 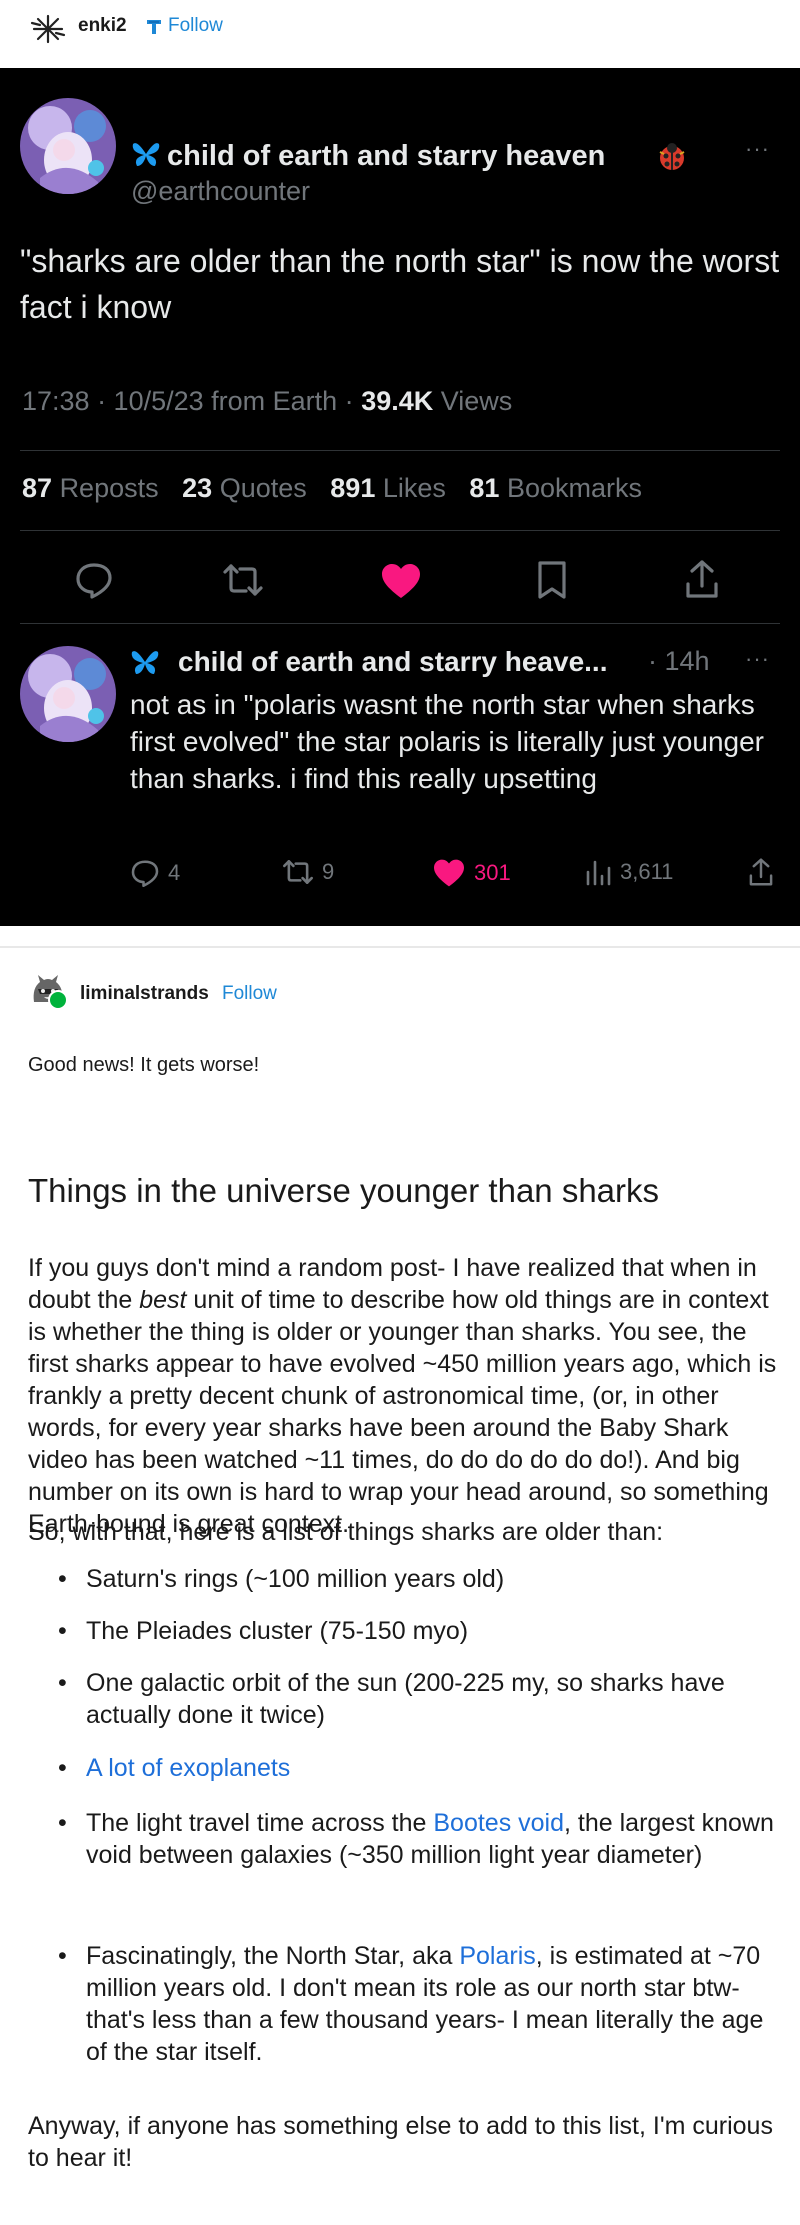 What do you see at coordinates (352, 488) in the screenshot?
I see `likes-count: 891` at bounding box center [352, 488].